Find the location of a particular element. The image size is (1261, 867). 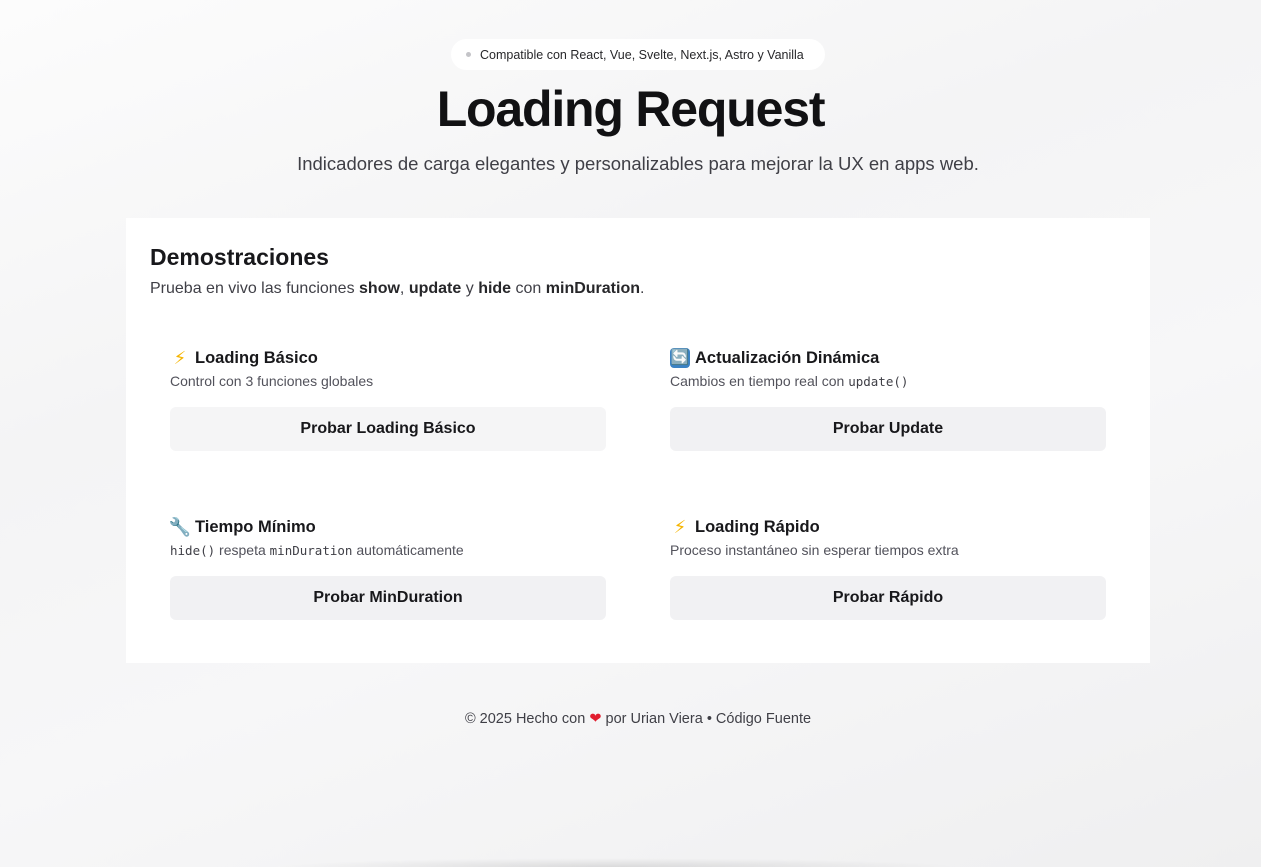

desc-word-con: con is located at coordinates (528, 288).